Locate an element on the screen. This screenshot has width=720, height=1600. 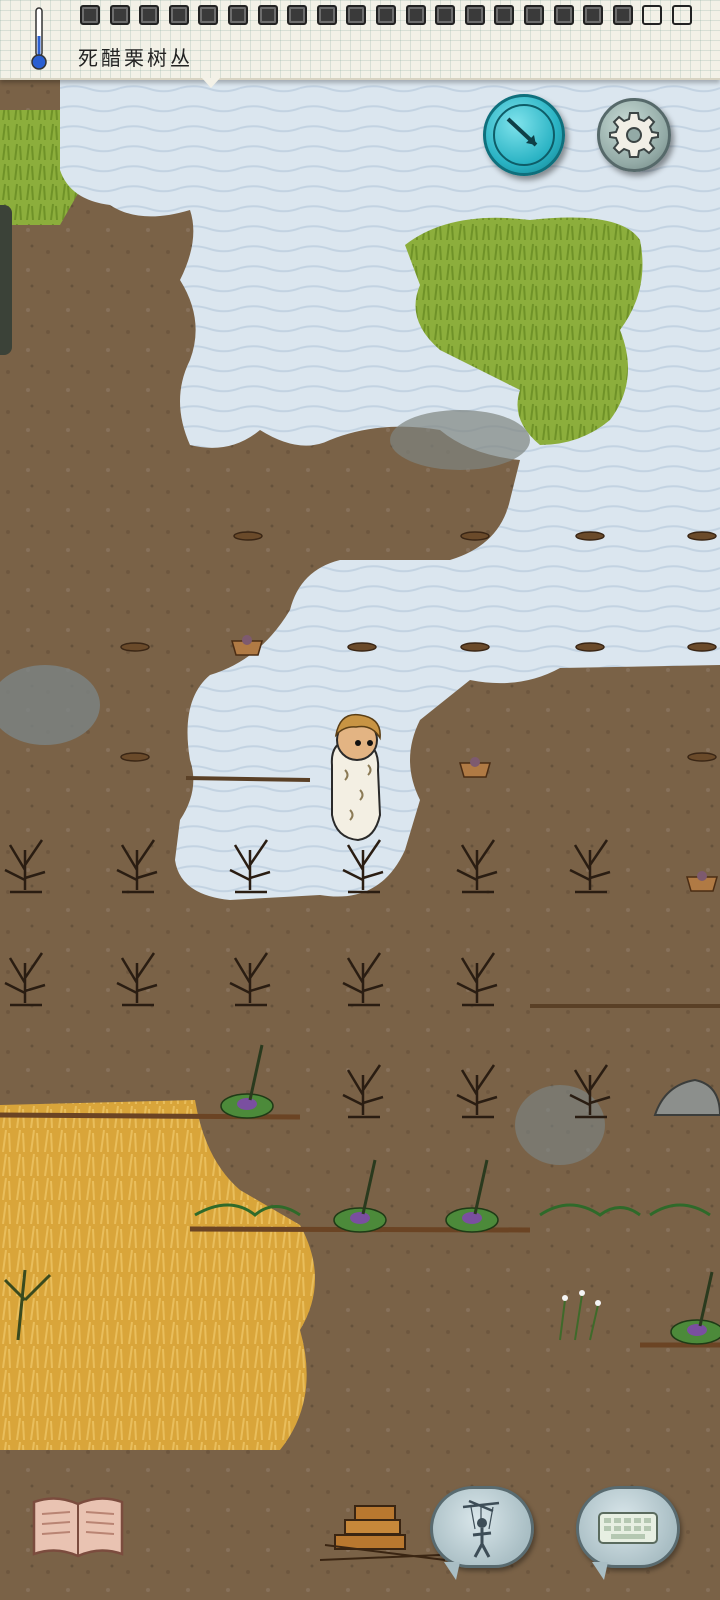
label-pointer is located at coordinates (211, 83).